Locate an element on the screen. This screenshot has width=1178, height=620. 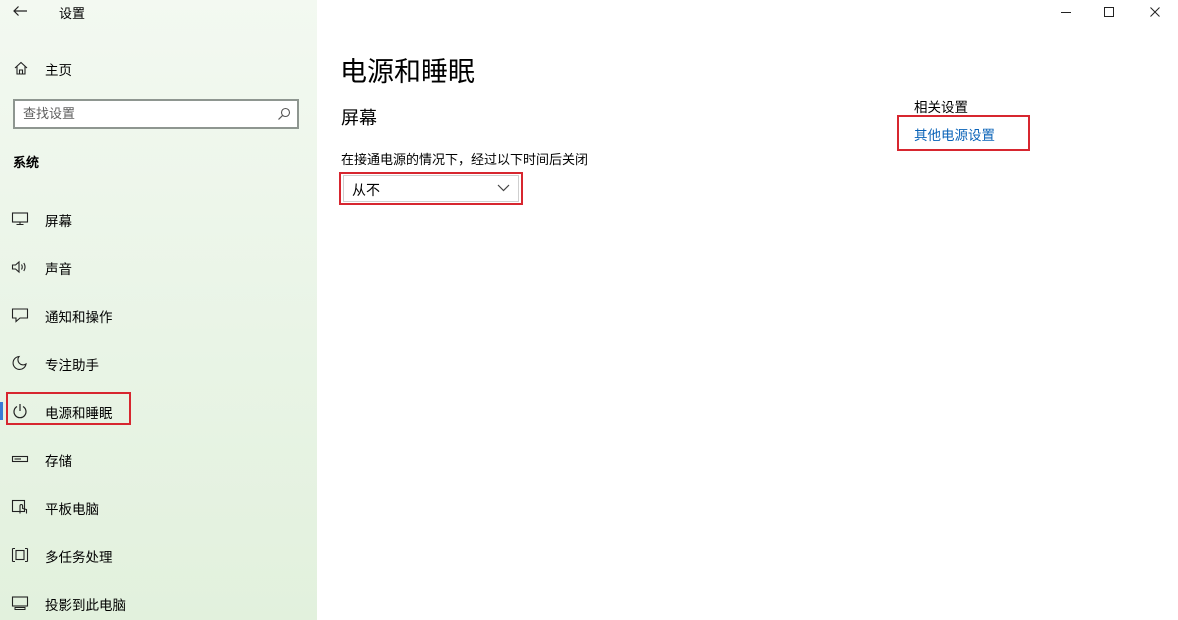
search-box is located at coordinates (156, 114).